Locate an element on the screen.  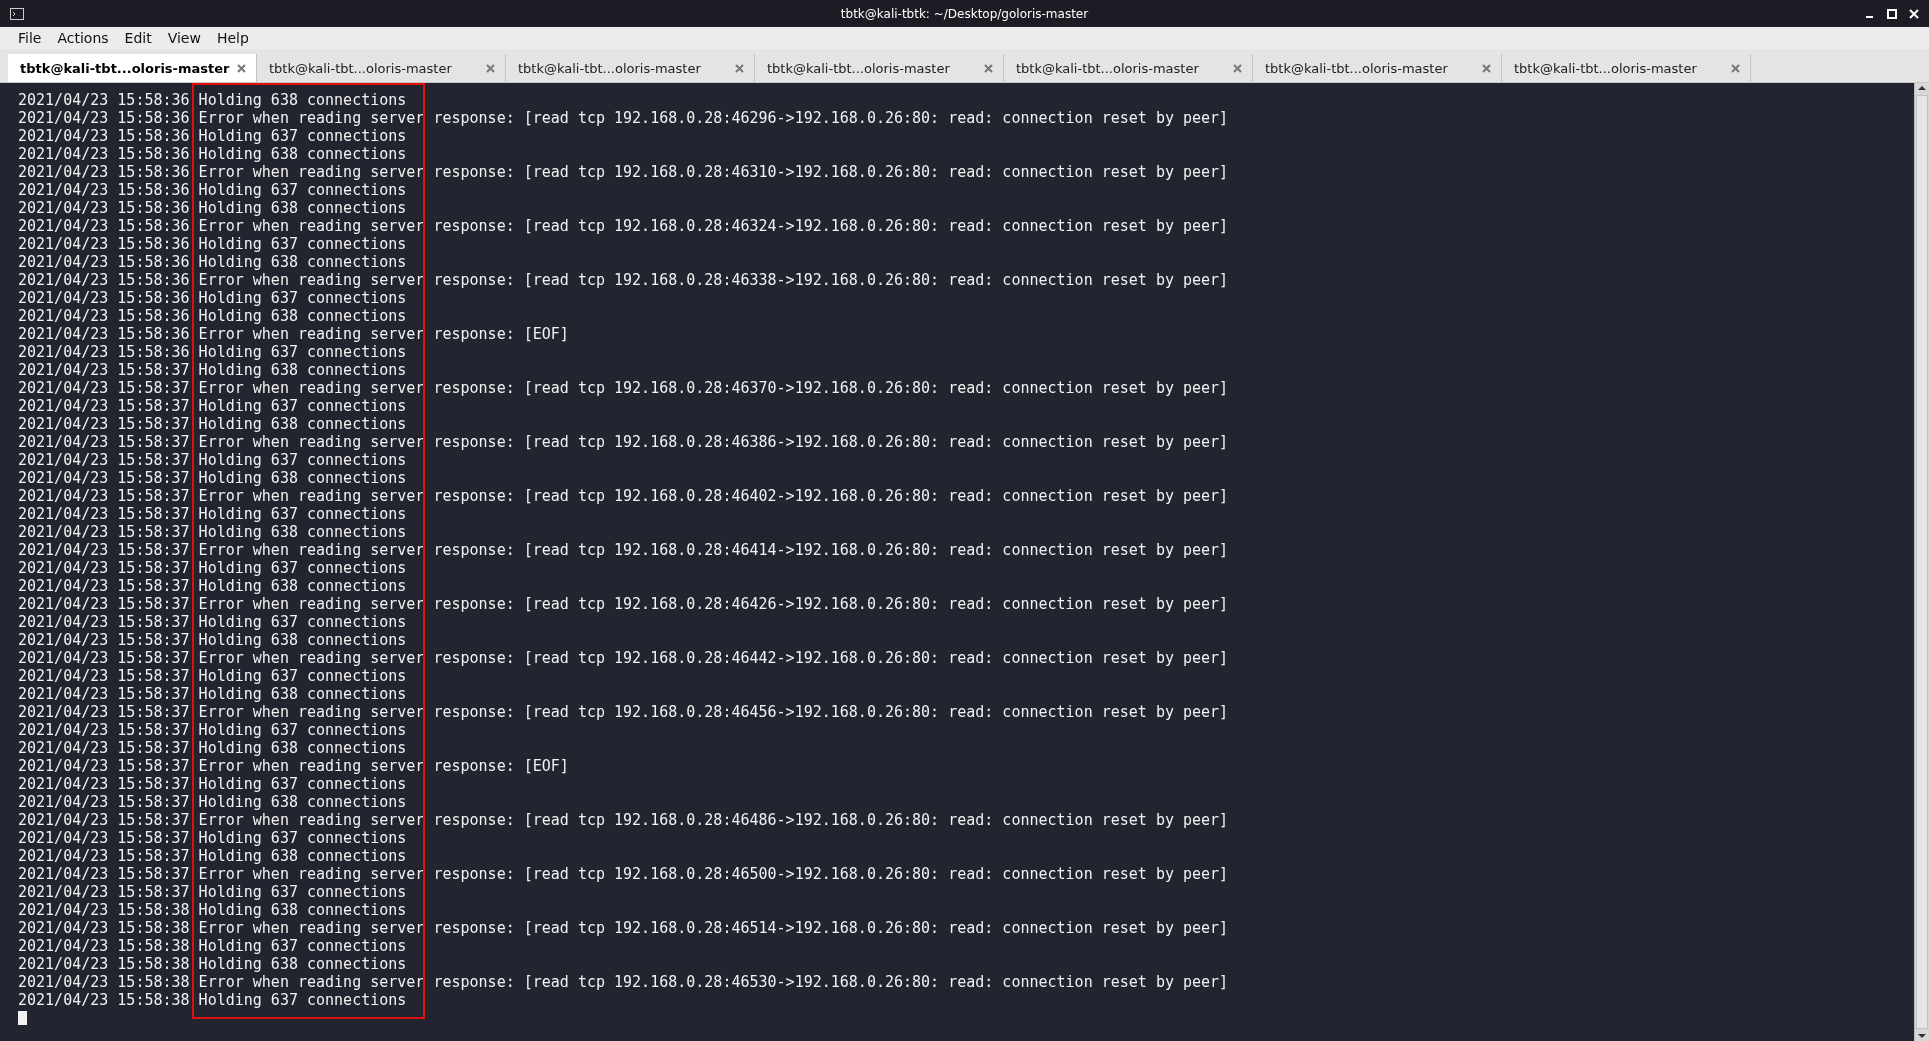
terminal-line: 2021/04/23 15:58:36 Error when reading server response: [read tcp 192.168.0.28:46324->192.168.0.26:80: read: connection reset by peer] is located at coordinates (624, 226).